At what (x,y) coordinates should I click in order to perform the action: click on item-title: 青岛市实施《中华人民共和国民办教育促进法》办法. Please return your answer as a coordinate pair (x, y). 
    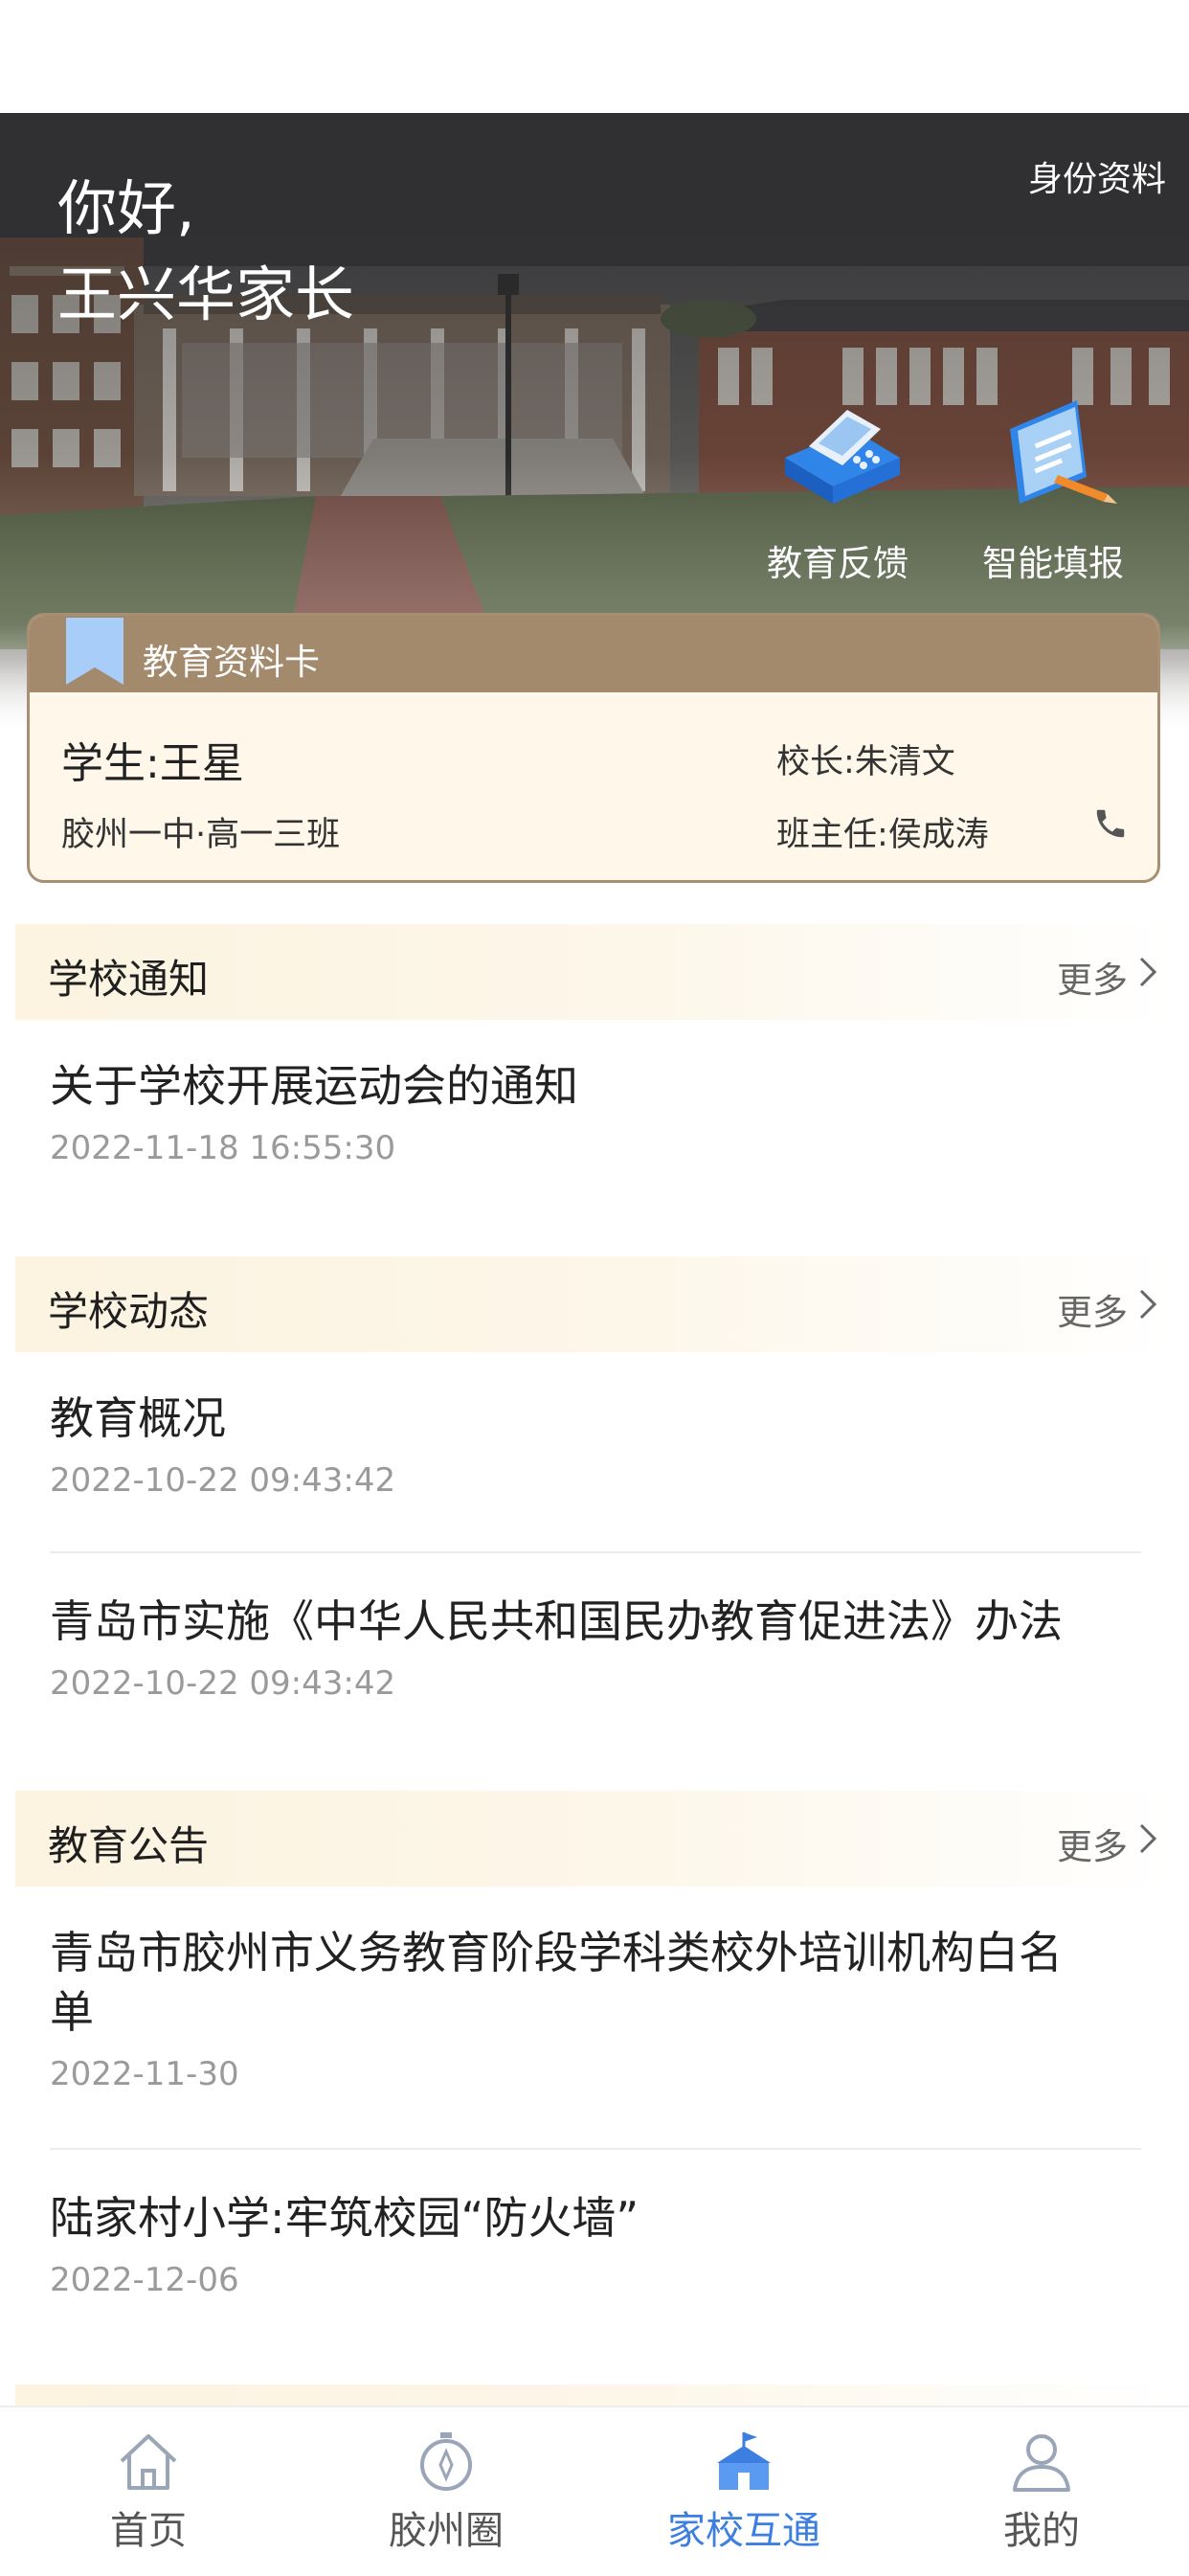
    Looking at the image, I should click on (556, 1621).